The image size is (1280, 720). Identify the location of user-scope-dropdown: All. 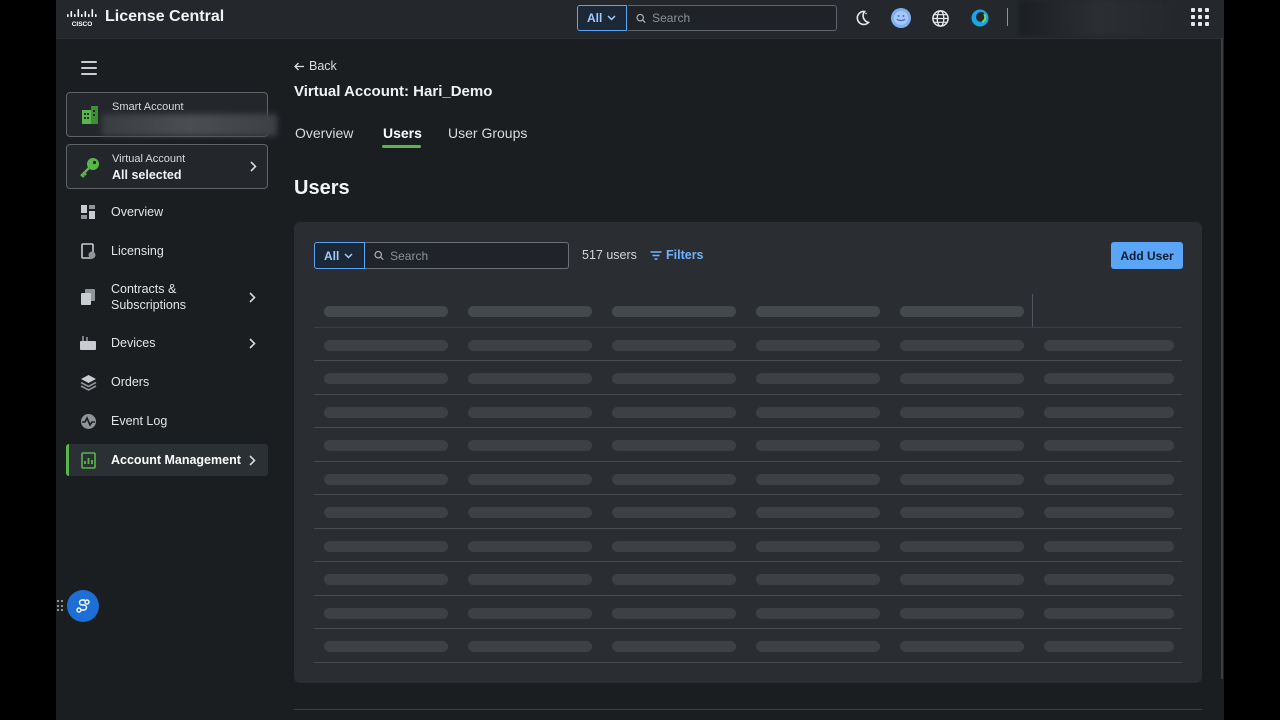
(339, 255).